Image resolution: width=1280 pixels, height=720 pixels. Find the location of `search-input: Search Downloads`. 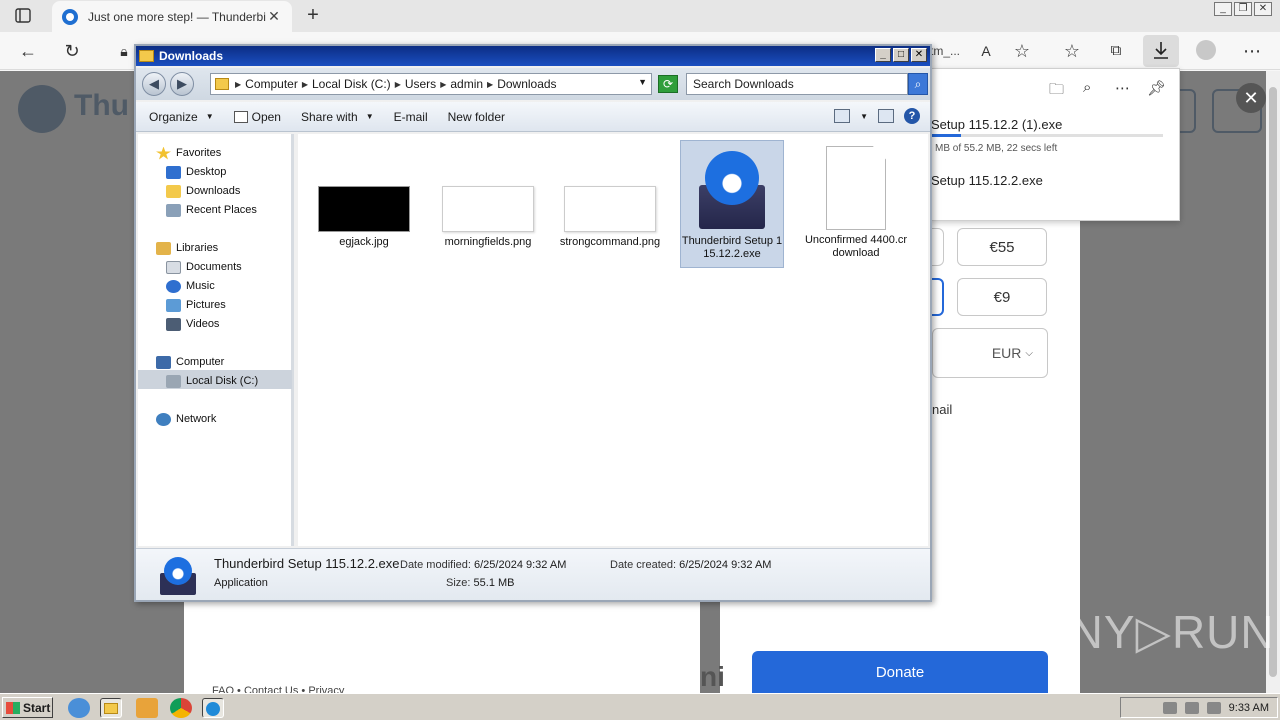

search-input: Search Downloads is located at coordinates (797, 84).